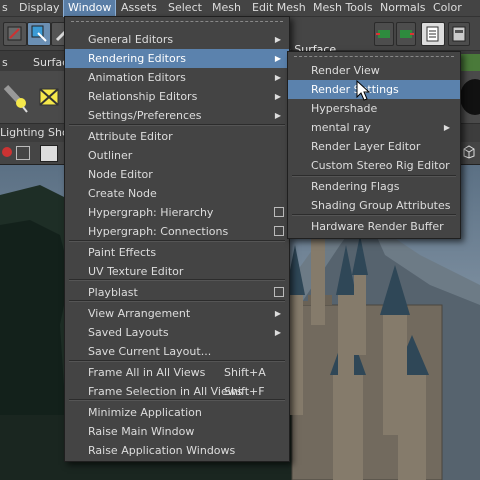  Describe the element at coordinates (22, 132) in the screenshot. I see `panel-menu-lighting: Lighting` at that location.